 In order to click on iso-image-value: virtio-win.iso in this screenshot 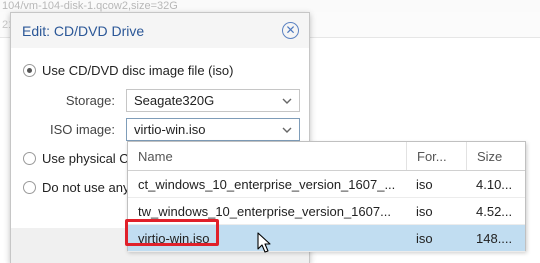, I will do `click(170, 129)`.